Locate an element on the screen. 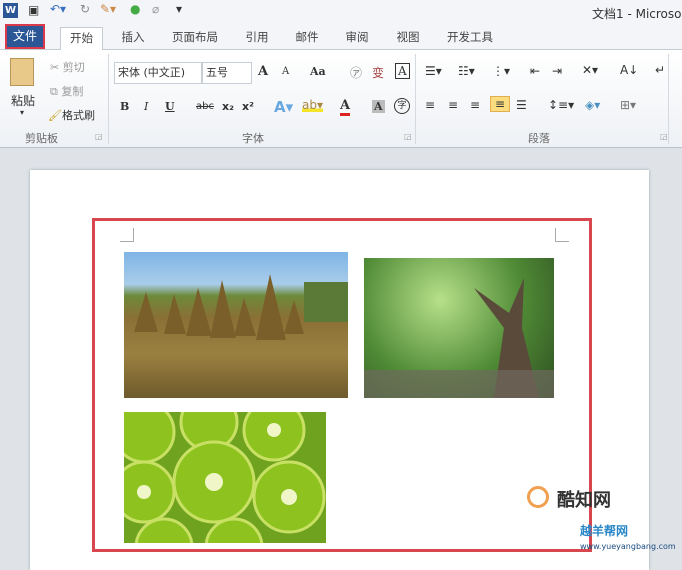 This screenshot has height=570, width=682. font-size-select: 五号 is located at coordinates (227, 73).